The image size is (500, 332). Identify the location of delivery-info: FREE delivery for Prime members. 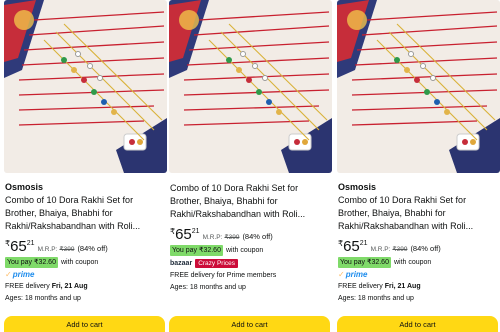
(223, 275).